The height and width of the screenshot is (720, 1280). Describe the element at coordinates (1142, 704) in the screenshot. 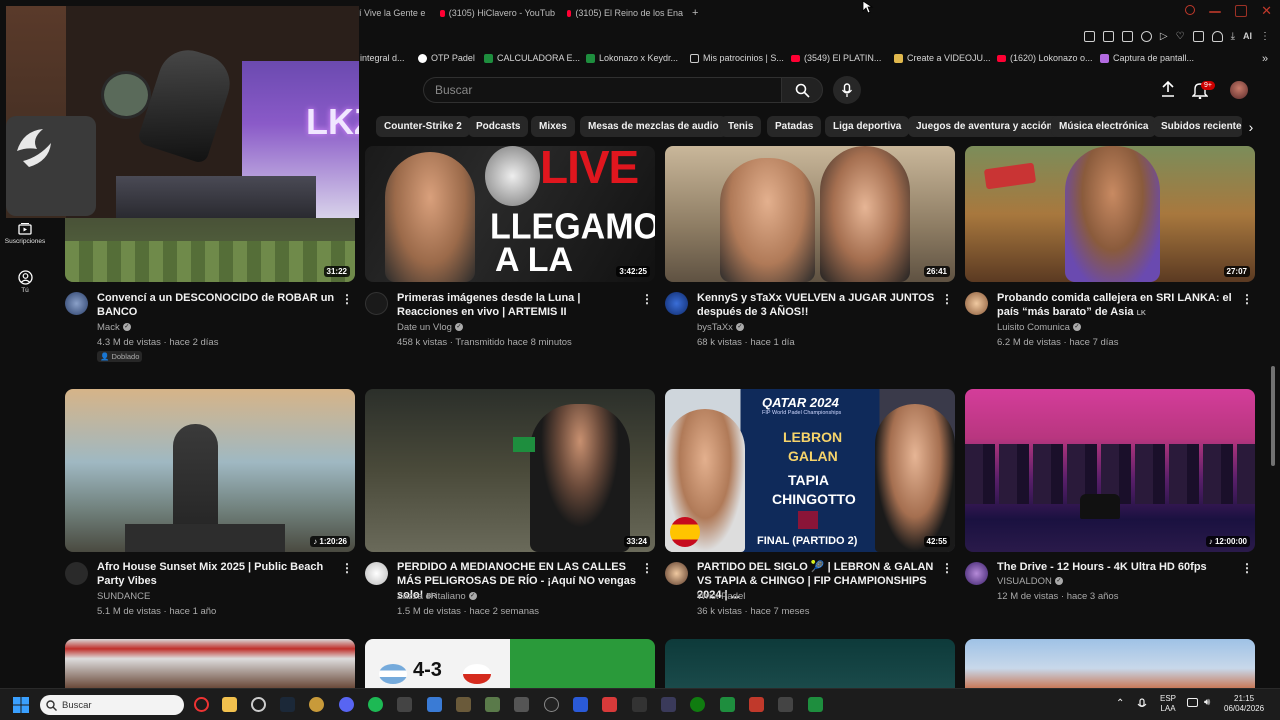

I see `microphone-icon` at that location.